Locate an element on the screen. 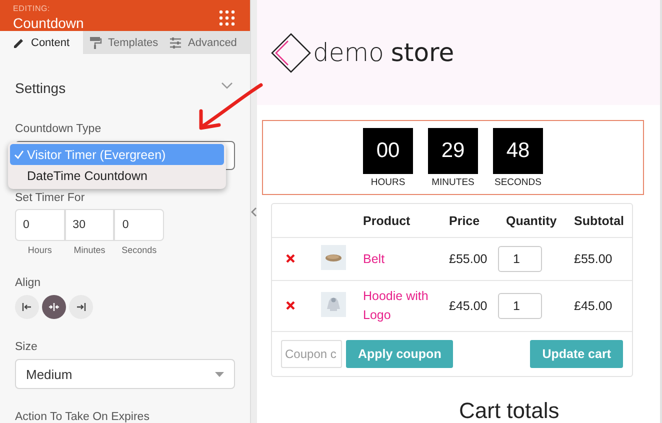 This screenshot has width=662, height=423. column-header: Product is located at coordinates (387, 221).